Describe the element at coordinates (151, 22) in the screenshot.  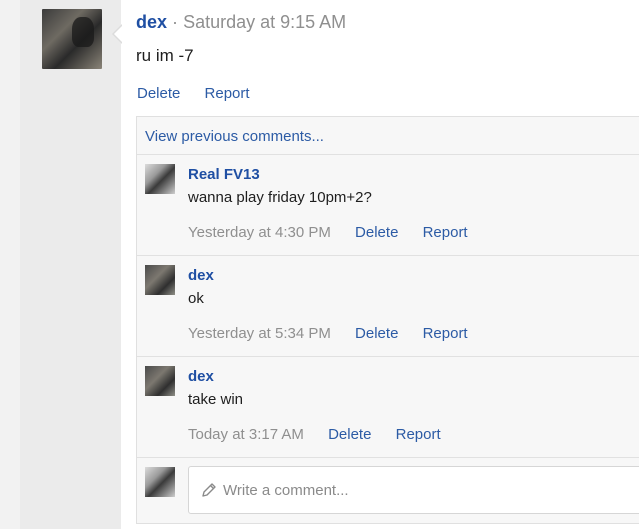
I see `post-author-name: dex` at that location.